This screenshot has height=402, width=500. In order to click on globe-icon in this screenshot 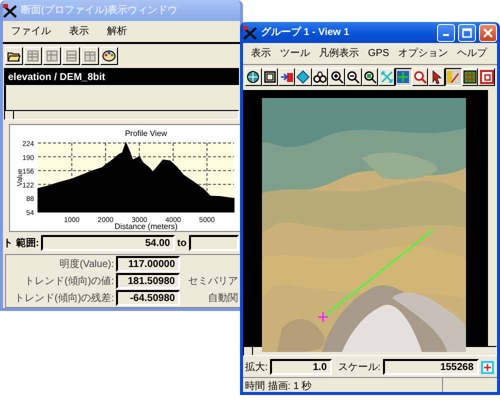, I will do `click(253, 77)`.